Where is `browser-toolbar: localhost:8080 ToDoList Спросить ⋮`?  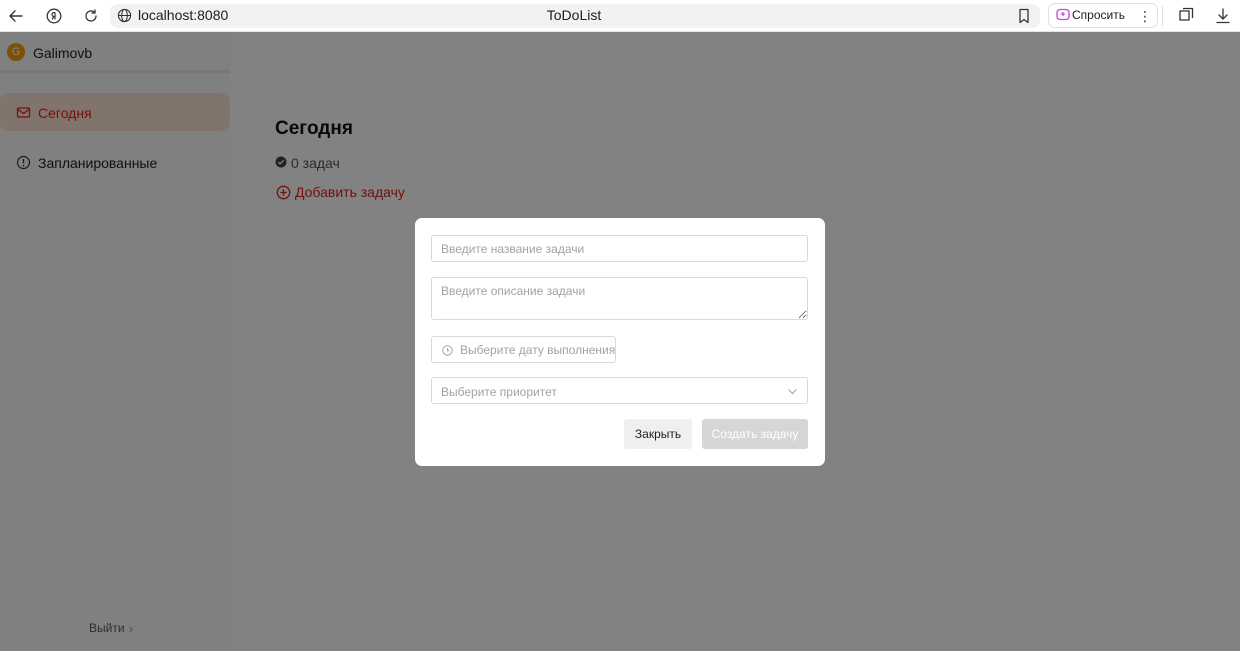
browser-toolbar: localhost:8080 ToDoList Спросить ⋮ is located at coordinates (620, 16).